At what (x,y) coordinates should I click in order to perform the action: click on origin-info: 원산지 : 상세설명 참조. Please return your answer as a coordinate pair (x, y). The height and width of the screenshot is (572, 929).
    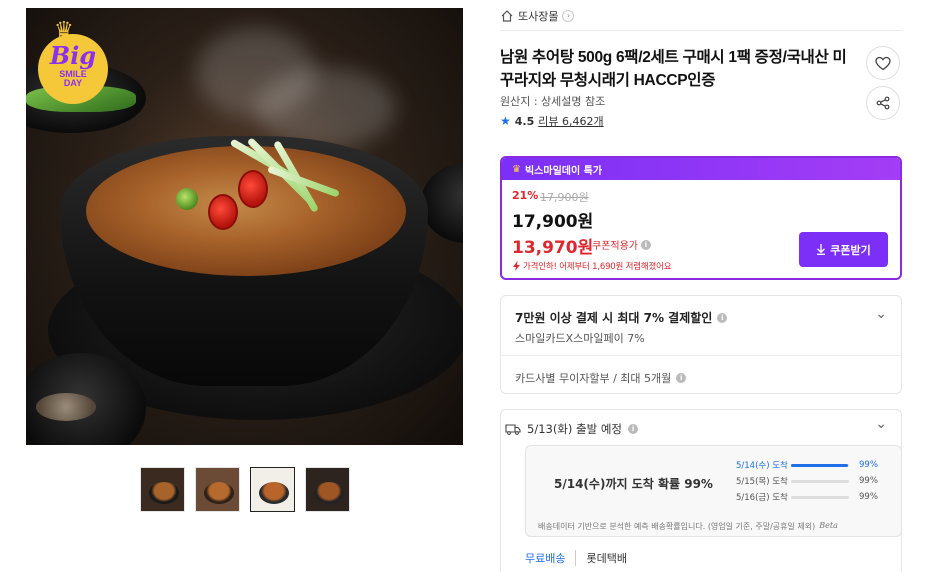
    Looking at the image, I should click on (553, 101).